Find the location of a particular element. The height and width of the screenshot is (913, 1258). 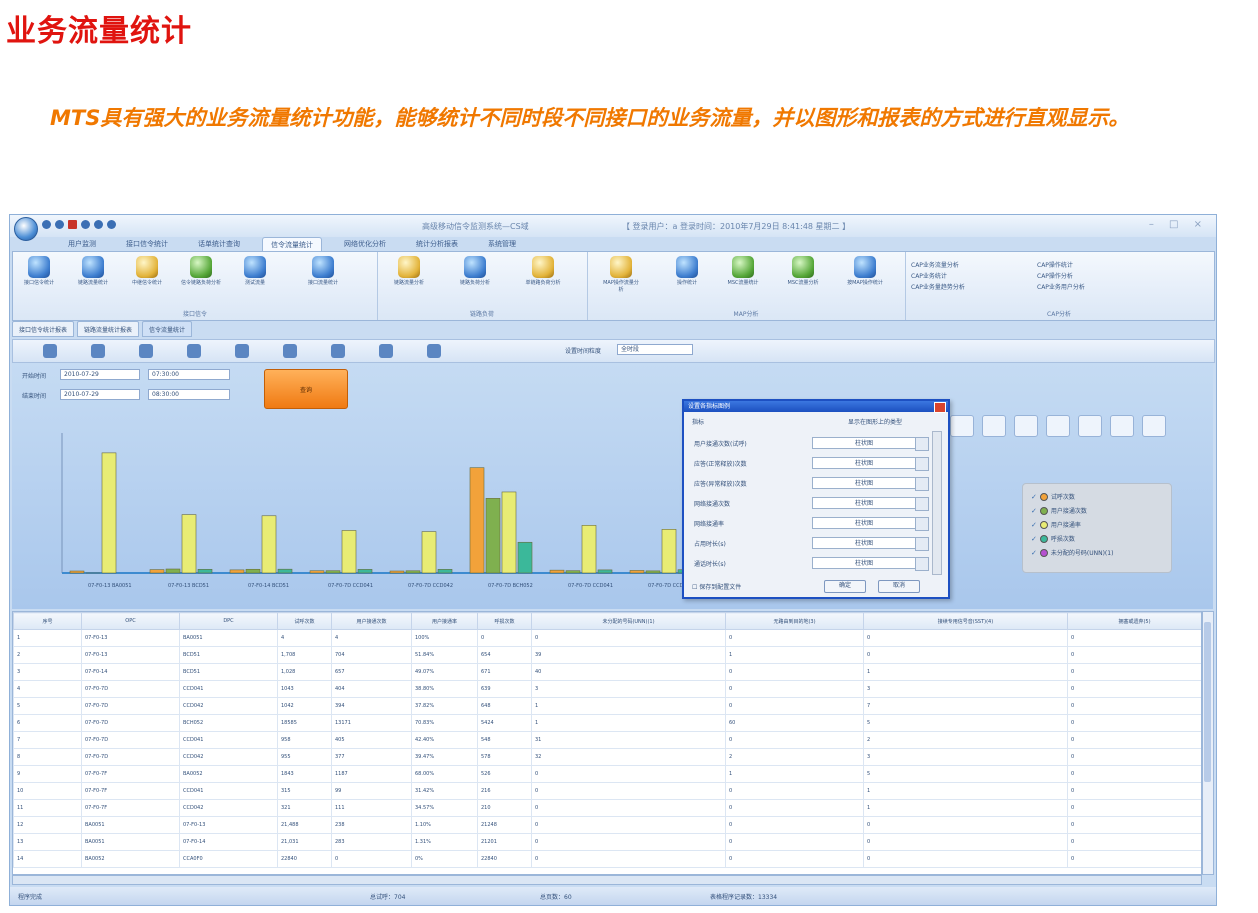

scroll-thumb is located at coordinates (1207, 702).